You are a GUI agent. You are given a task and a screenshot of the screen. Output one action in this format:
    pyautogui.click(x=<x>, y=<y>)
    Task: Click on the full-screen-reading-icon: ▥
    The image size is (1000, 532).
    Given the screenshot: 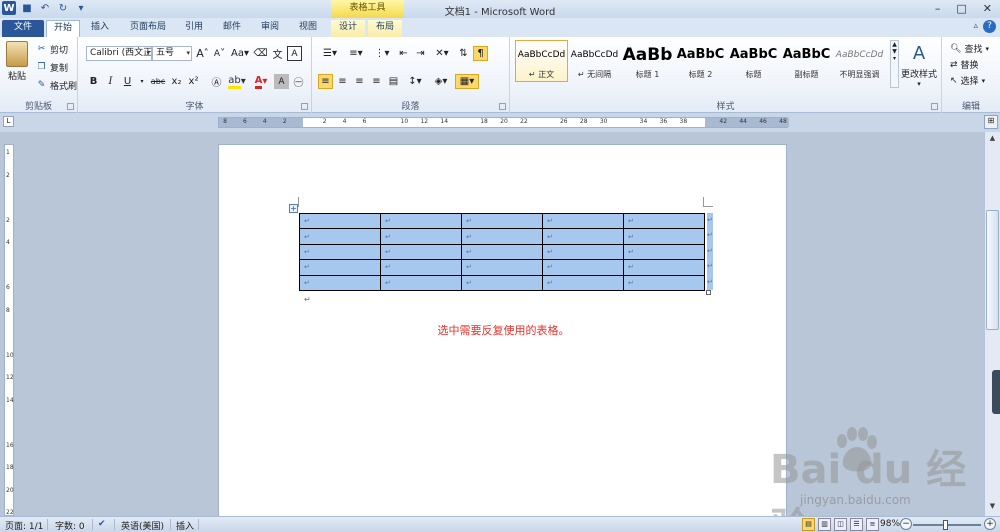 What is the action you would take?
    pyautogui.click(x=824, y=524)
    